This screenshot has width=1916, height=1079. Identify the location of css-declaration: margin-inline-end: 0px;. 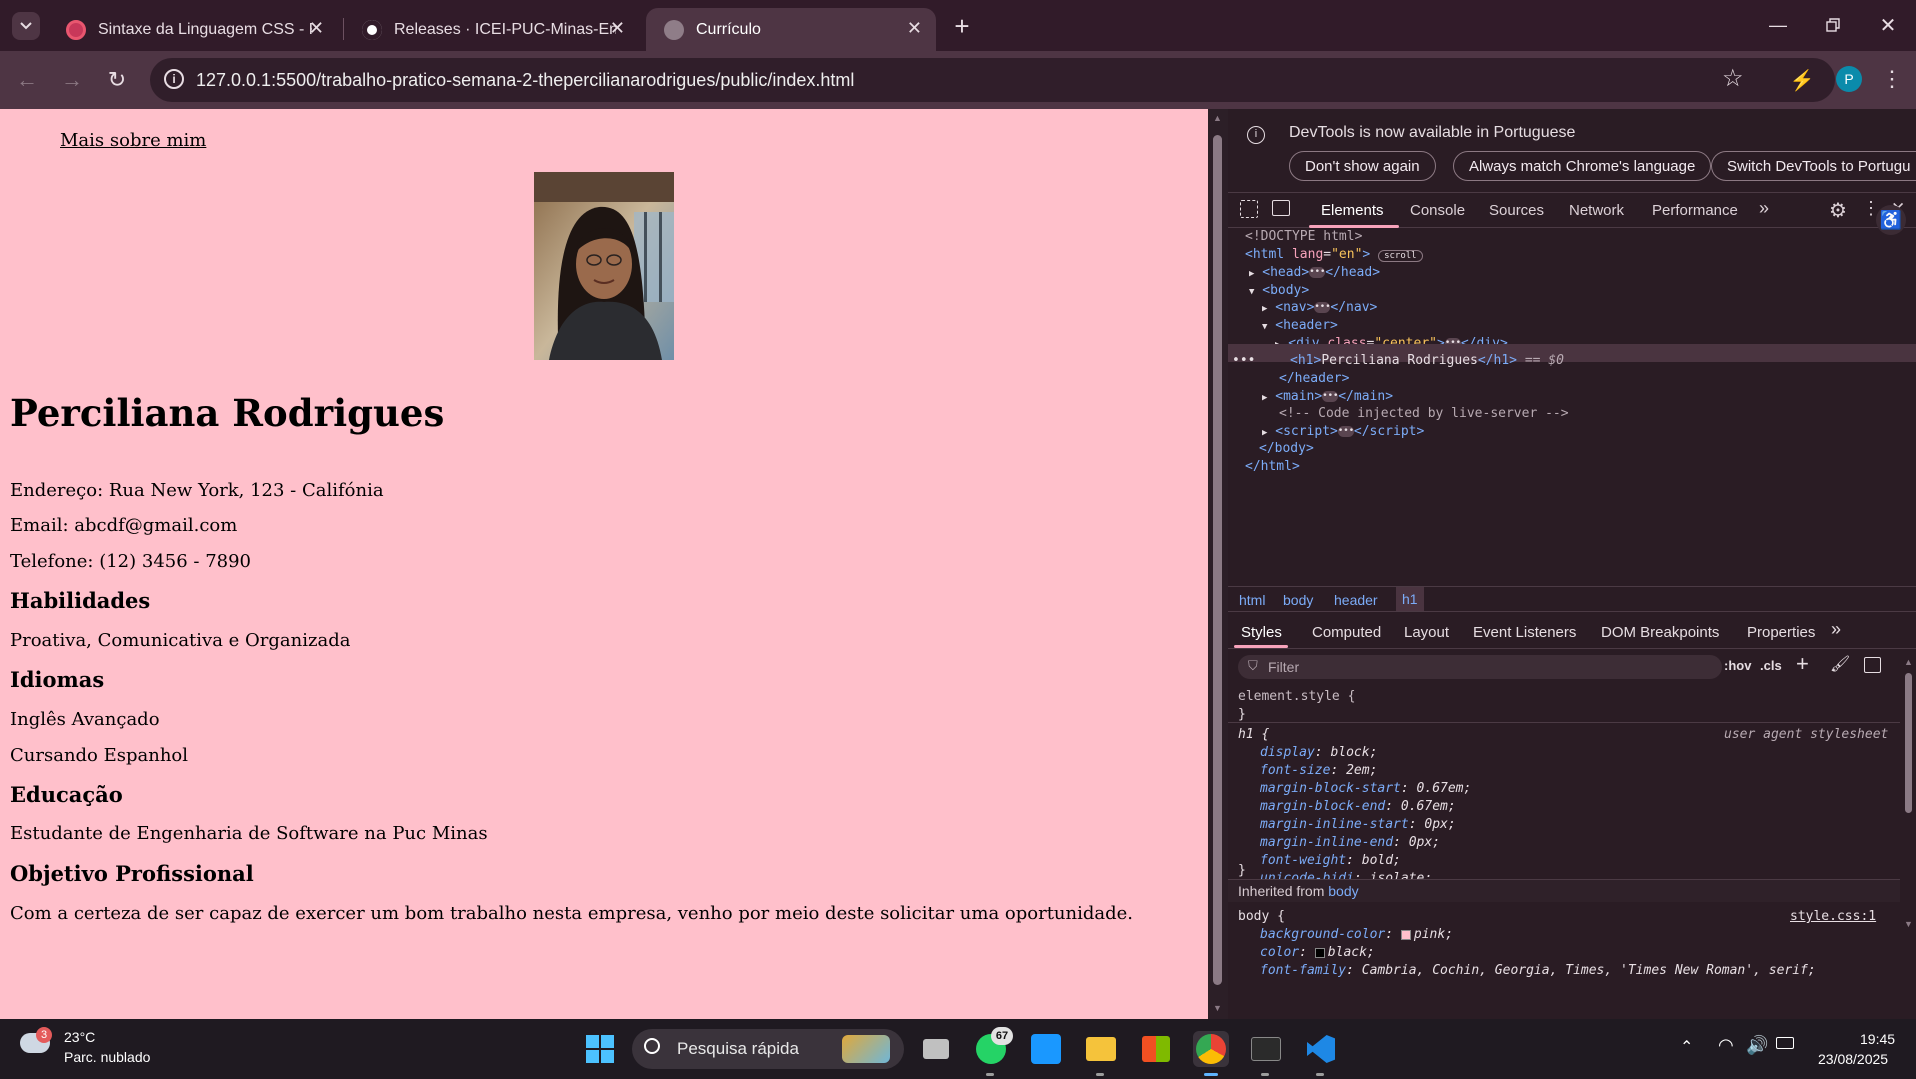
(1350, 842).